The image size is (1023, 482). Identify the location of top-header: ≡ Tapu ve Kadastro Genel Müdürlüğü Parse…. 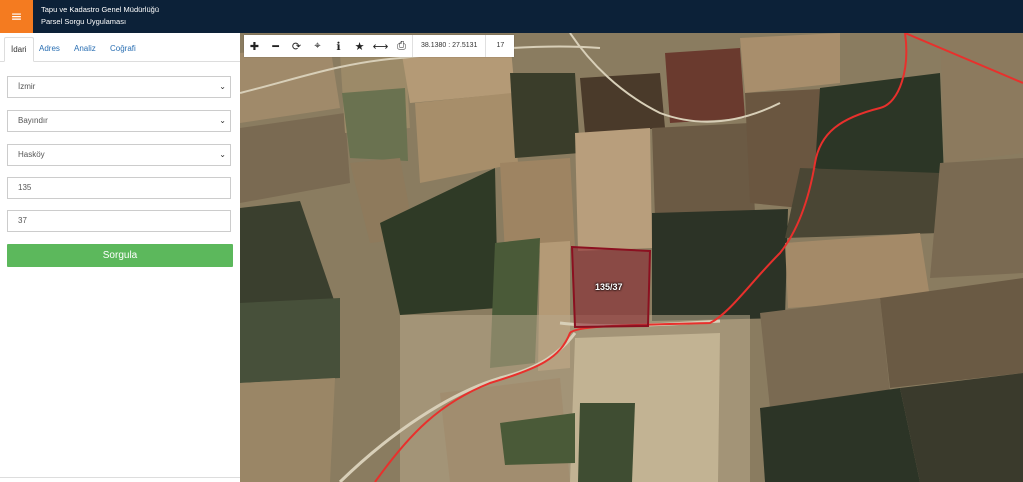
(511, 16).